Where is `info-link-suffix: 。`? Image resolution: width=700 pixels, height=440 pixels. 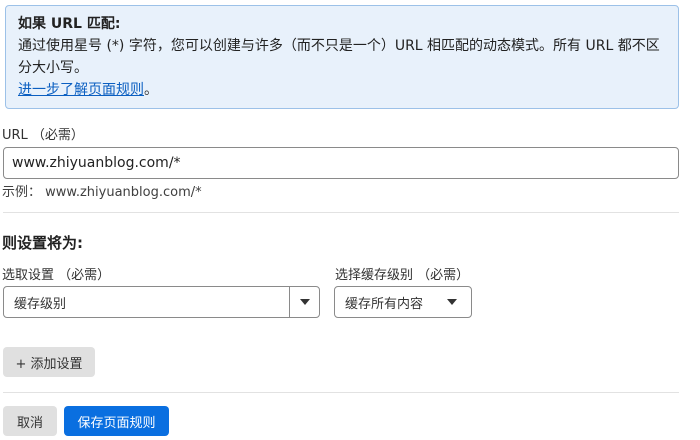
info-link-suffix: 。 is located at coordinates (151, 90).